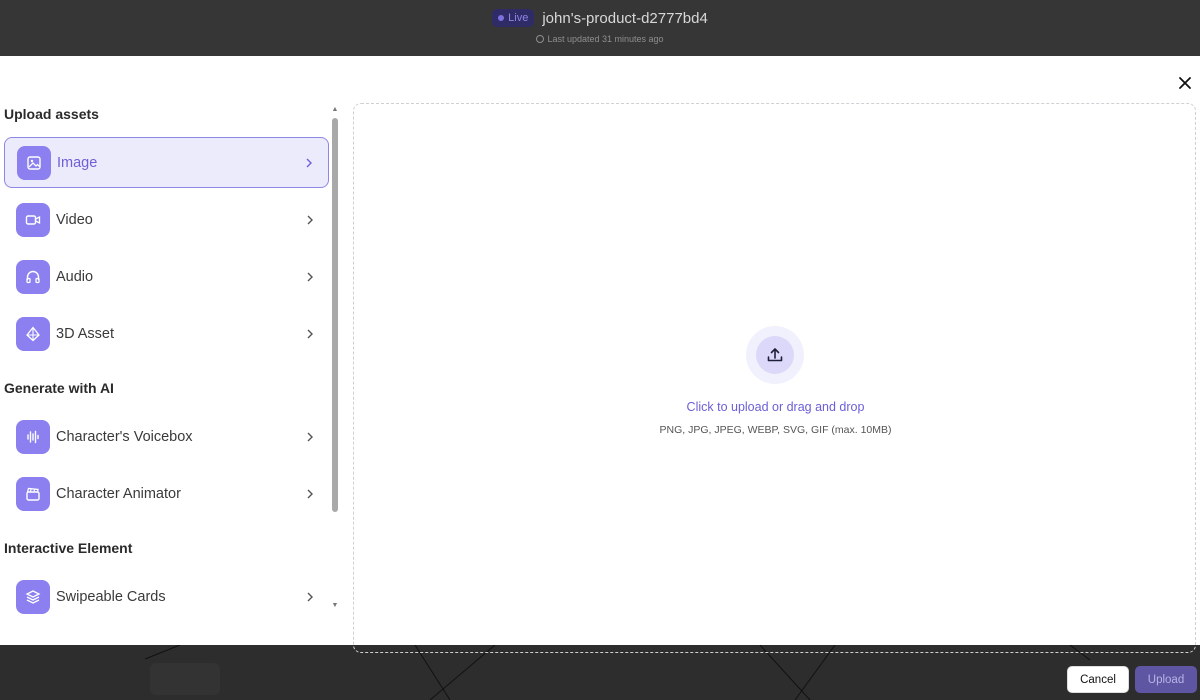  I want to click on live-badge: Live, so click(513, 18).